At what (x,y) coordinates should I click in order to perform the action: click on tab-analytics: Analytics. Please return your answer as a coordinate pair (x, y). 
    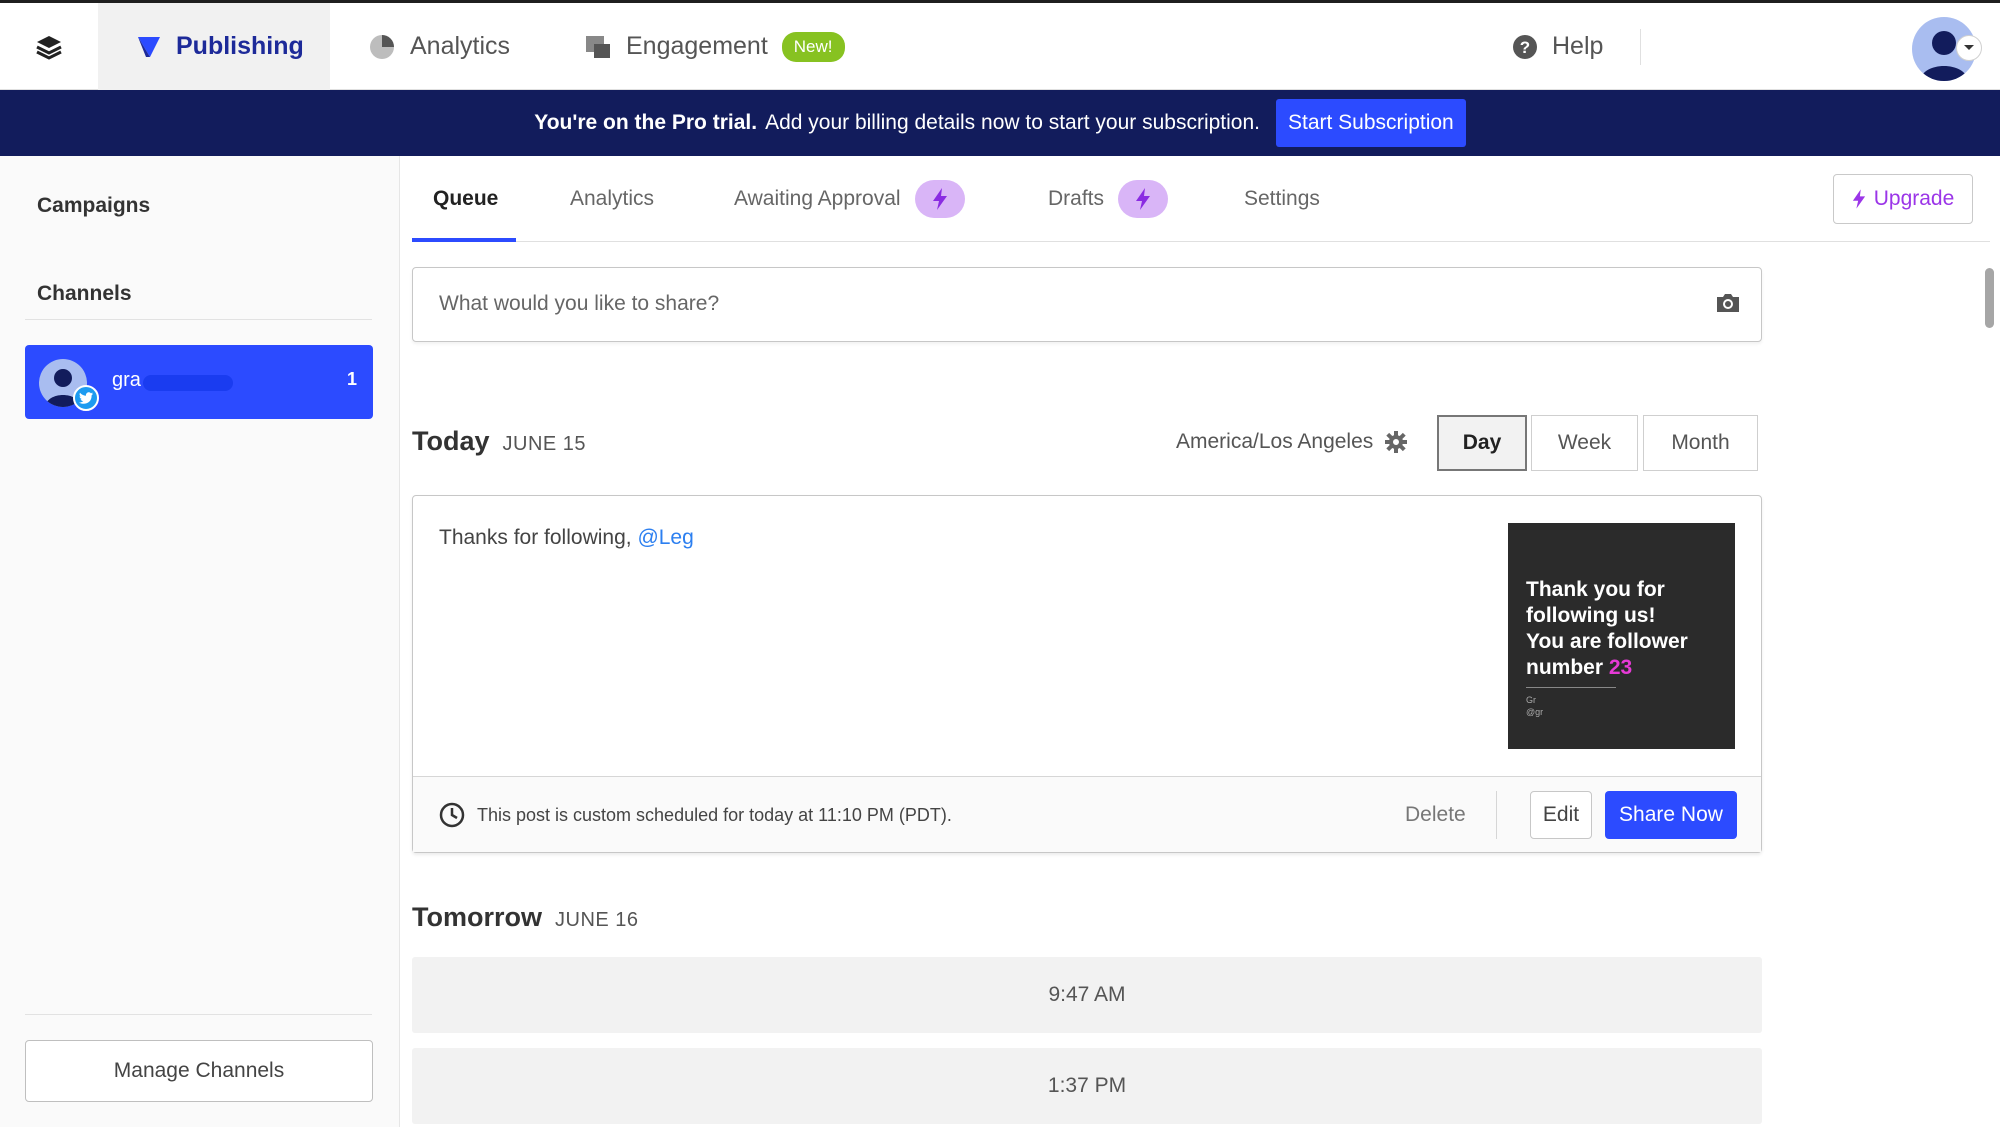
    Looking at the image, I should click on (612, 199).